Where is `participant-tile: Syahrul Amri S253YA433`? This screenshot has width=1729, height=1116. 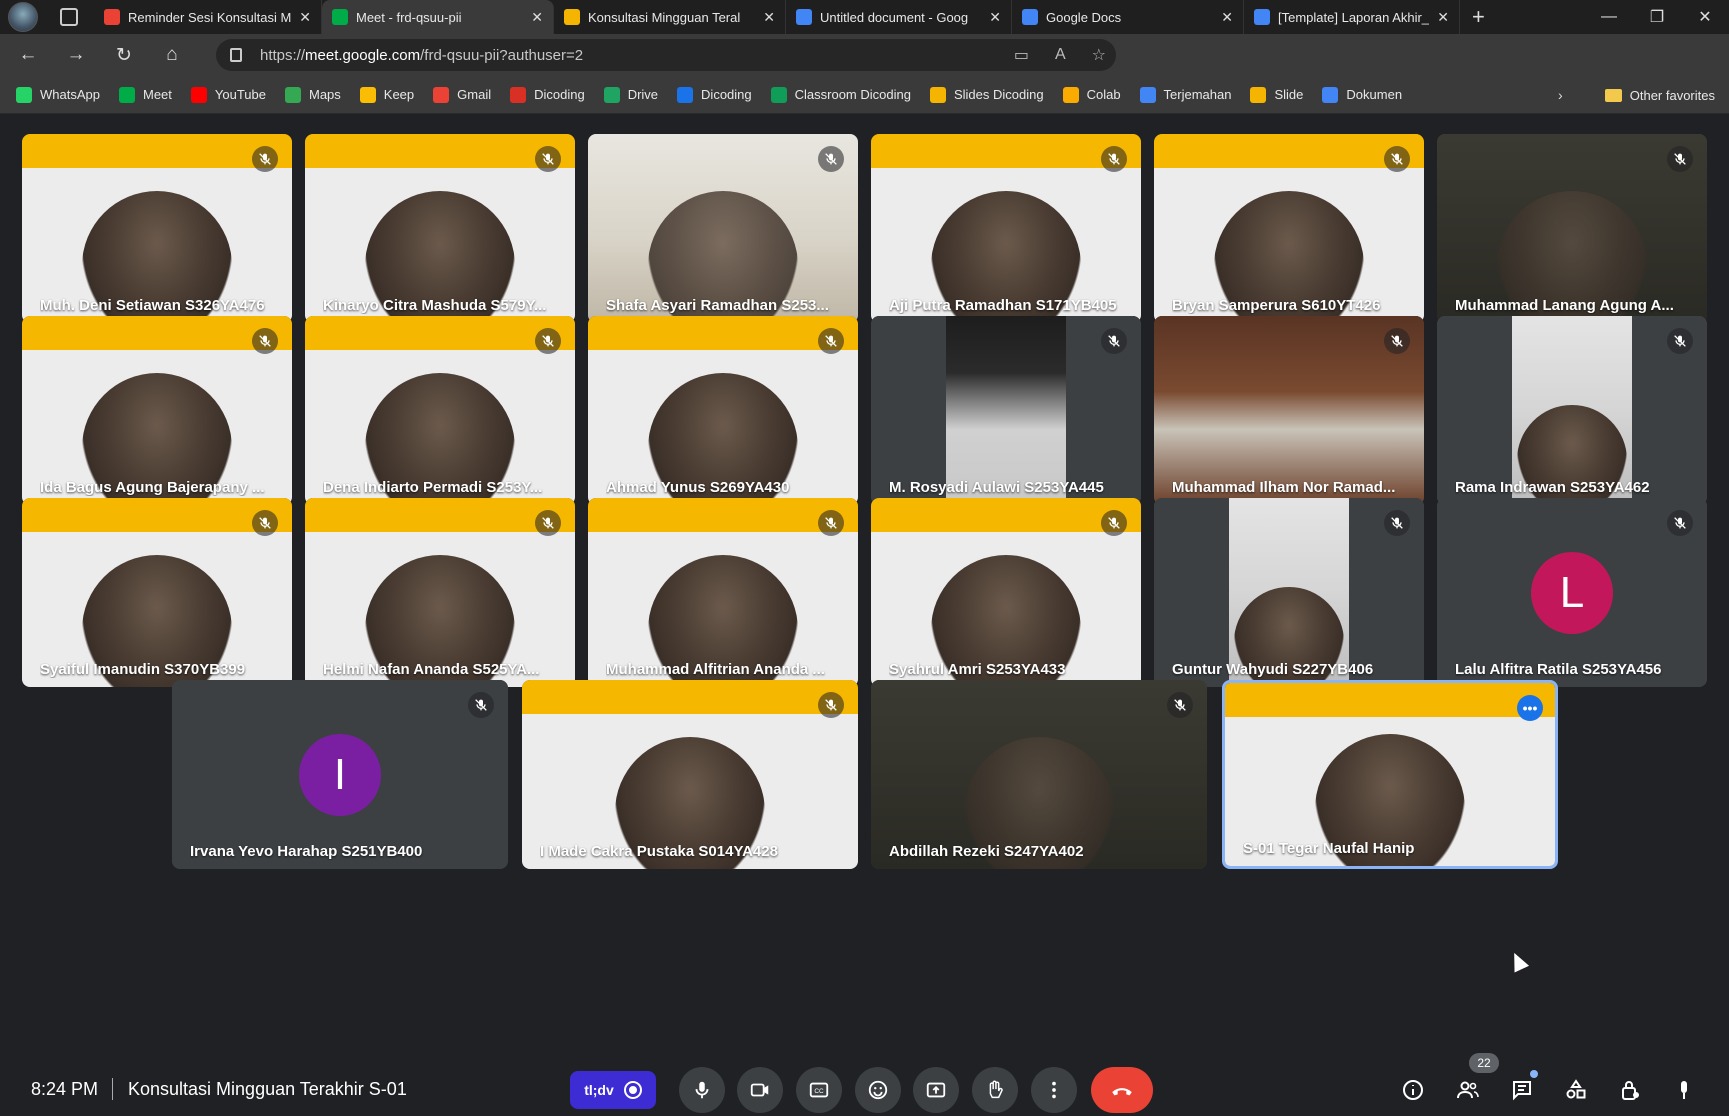 participant-tile: Syahrul Amri S253YA433 is located at coordinates (1006, 592).